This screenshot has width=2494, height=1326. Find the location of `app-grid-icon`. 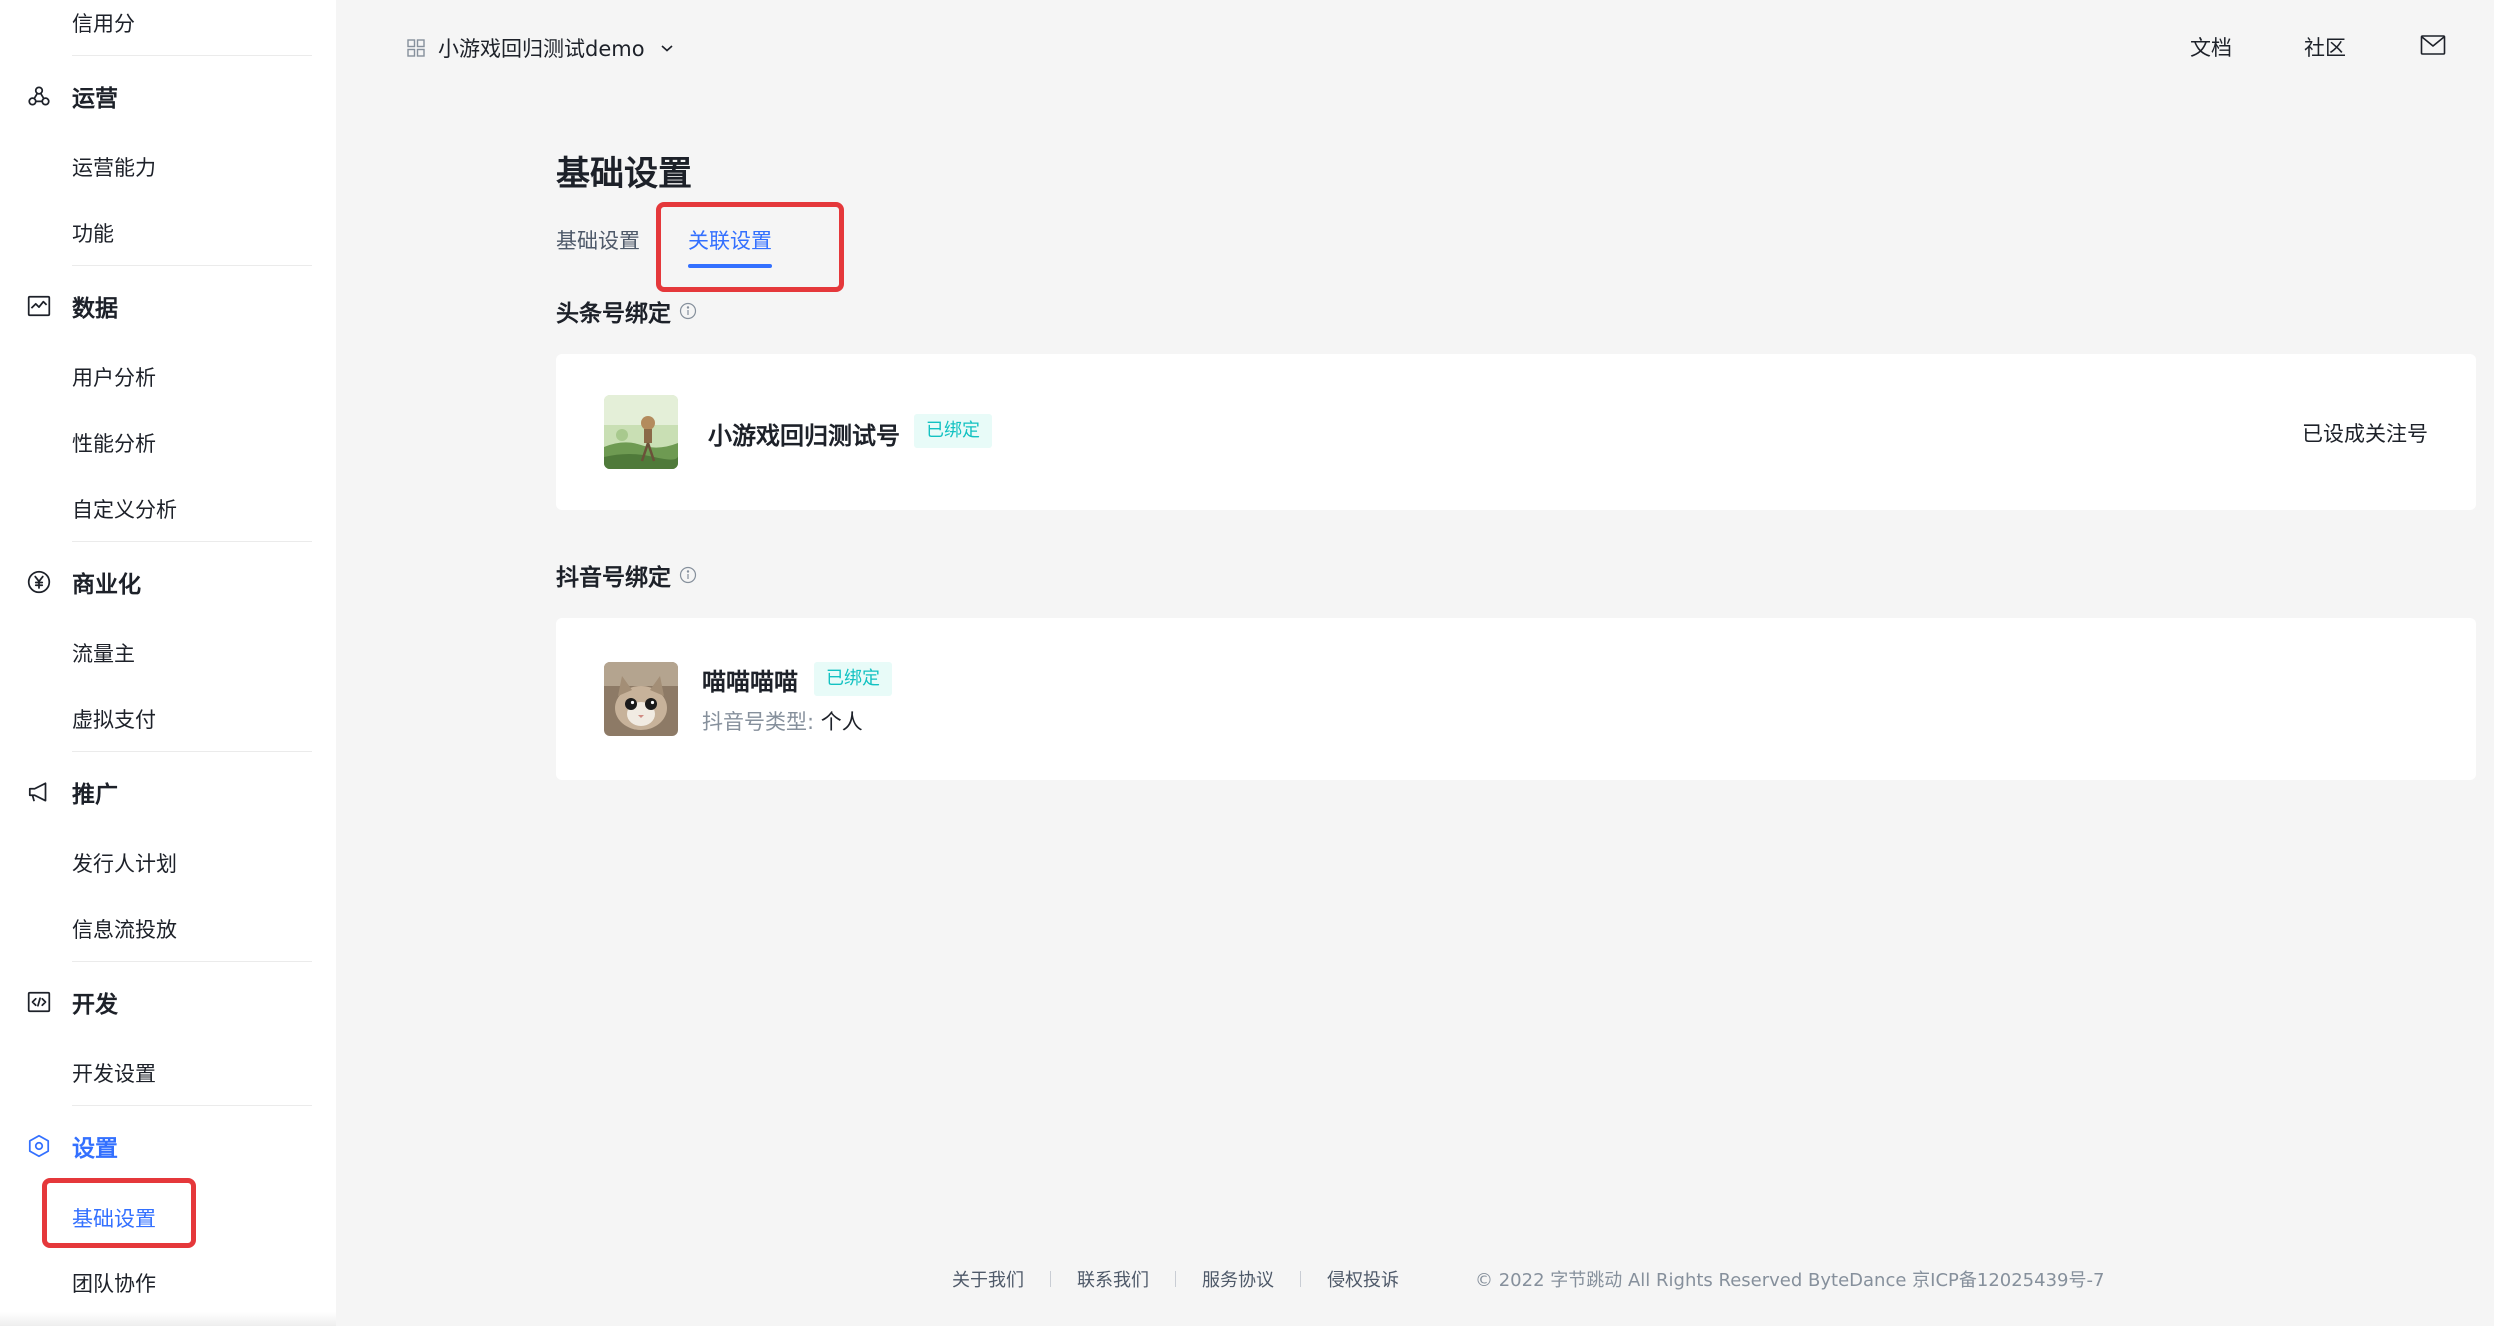

app-grid-icon is located at coordinates (416, 48).